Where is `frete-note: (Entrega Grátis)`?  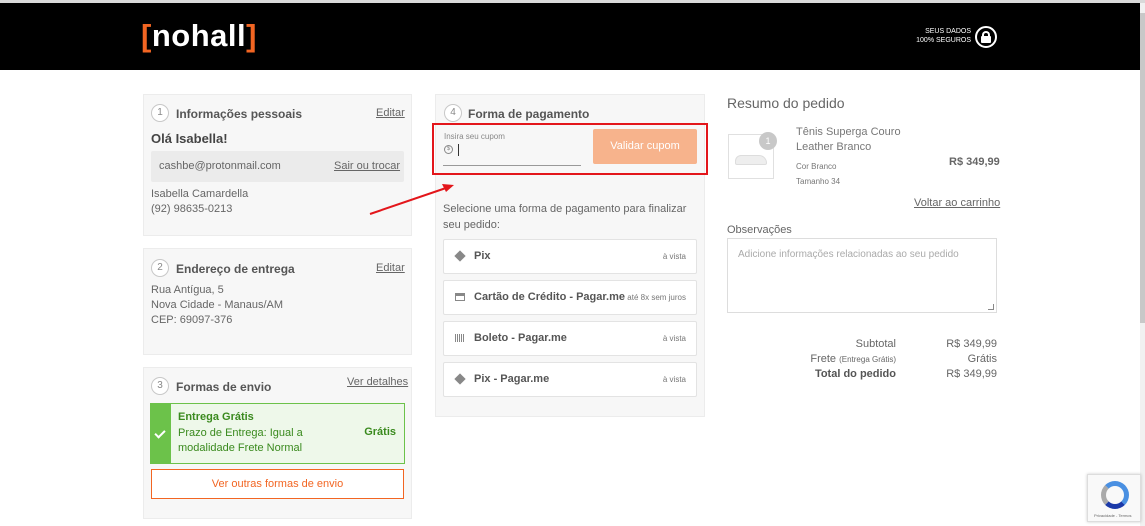
frete-note: (Entrega Grátis) is located at coordinates (867, 359).